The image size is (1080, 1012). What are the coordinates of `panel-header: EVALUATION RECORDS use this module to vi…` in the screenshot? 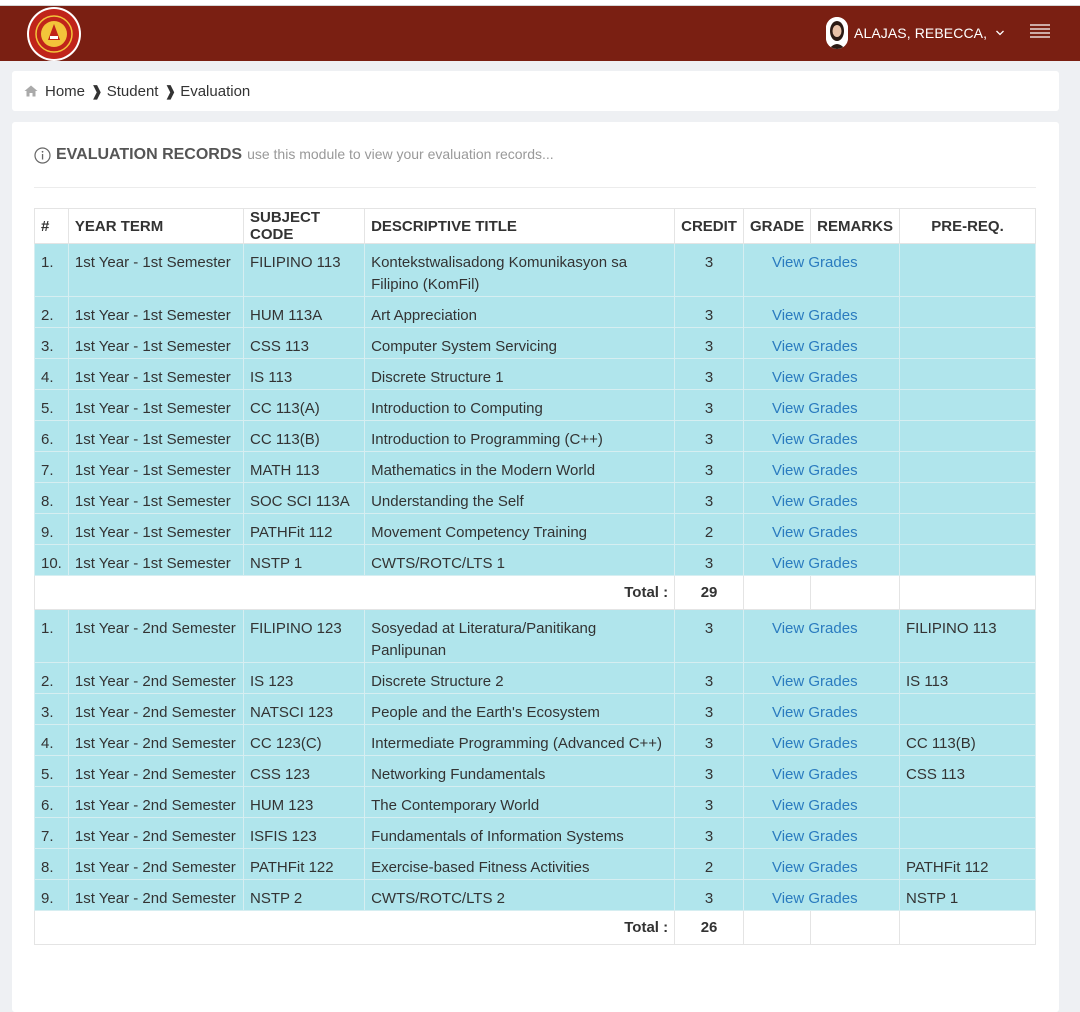 It's located at (294, 155).